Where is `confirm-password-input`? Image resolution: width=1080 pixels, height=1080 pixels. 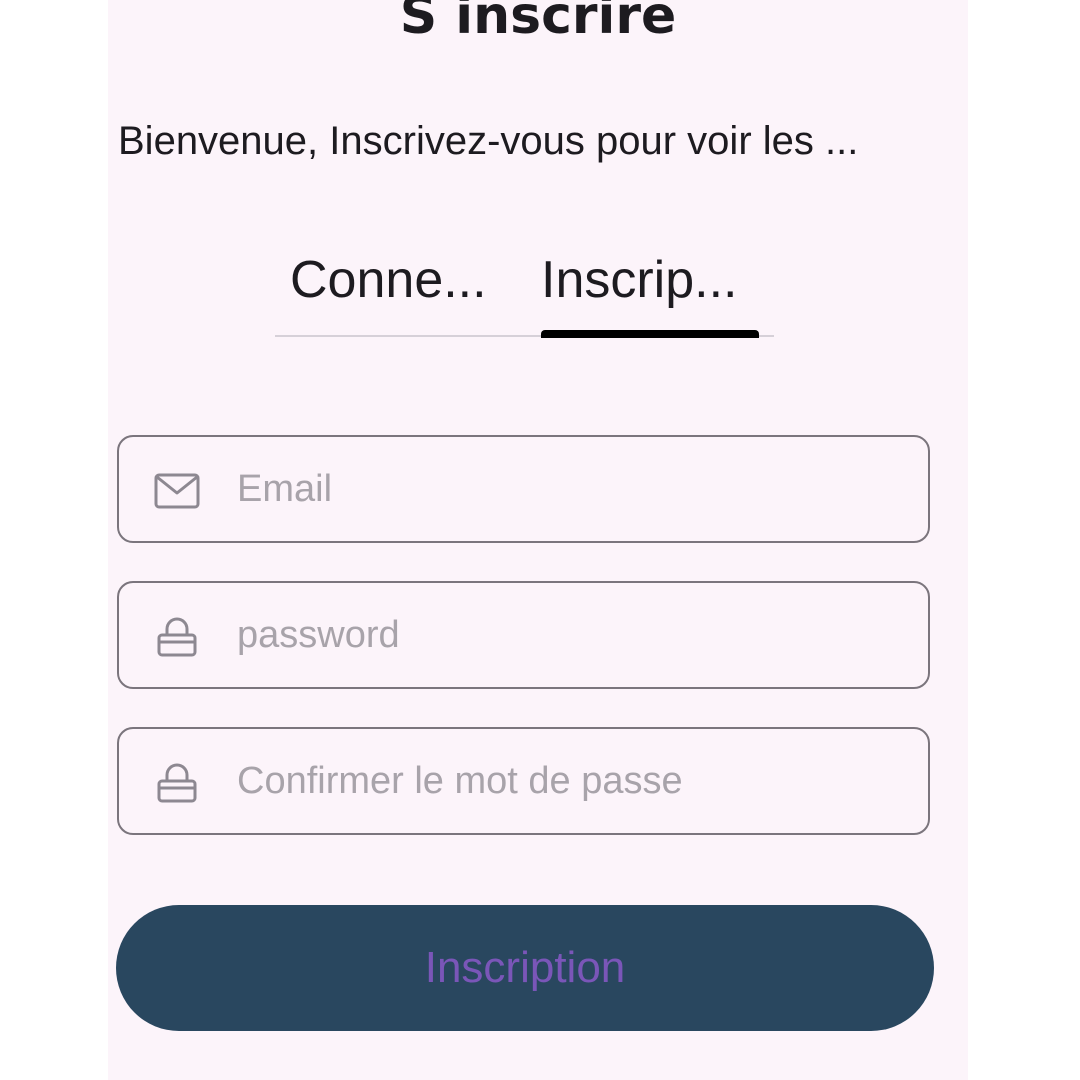
confirm-password-input is located at coordinates (567, 781).